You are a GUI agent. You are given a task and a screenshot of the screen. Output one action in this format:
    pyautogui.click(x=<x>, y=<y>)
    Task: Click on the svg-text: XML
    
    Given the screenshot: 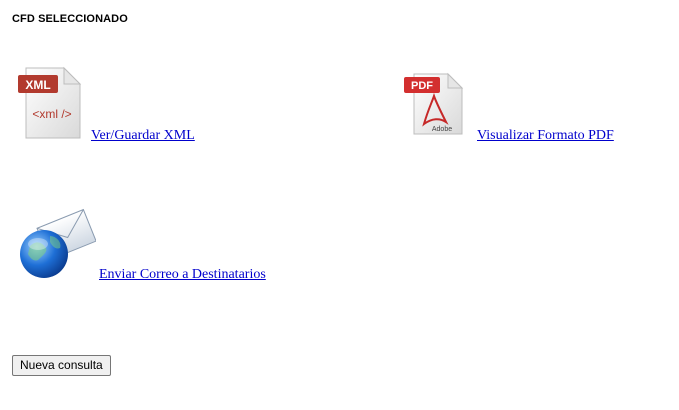 What is the action you would take?
    pyautogui.click(x=37, y=85)
    